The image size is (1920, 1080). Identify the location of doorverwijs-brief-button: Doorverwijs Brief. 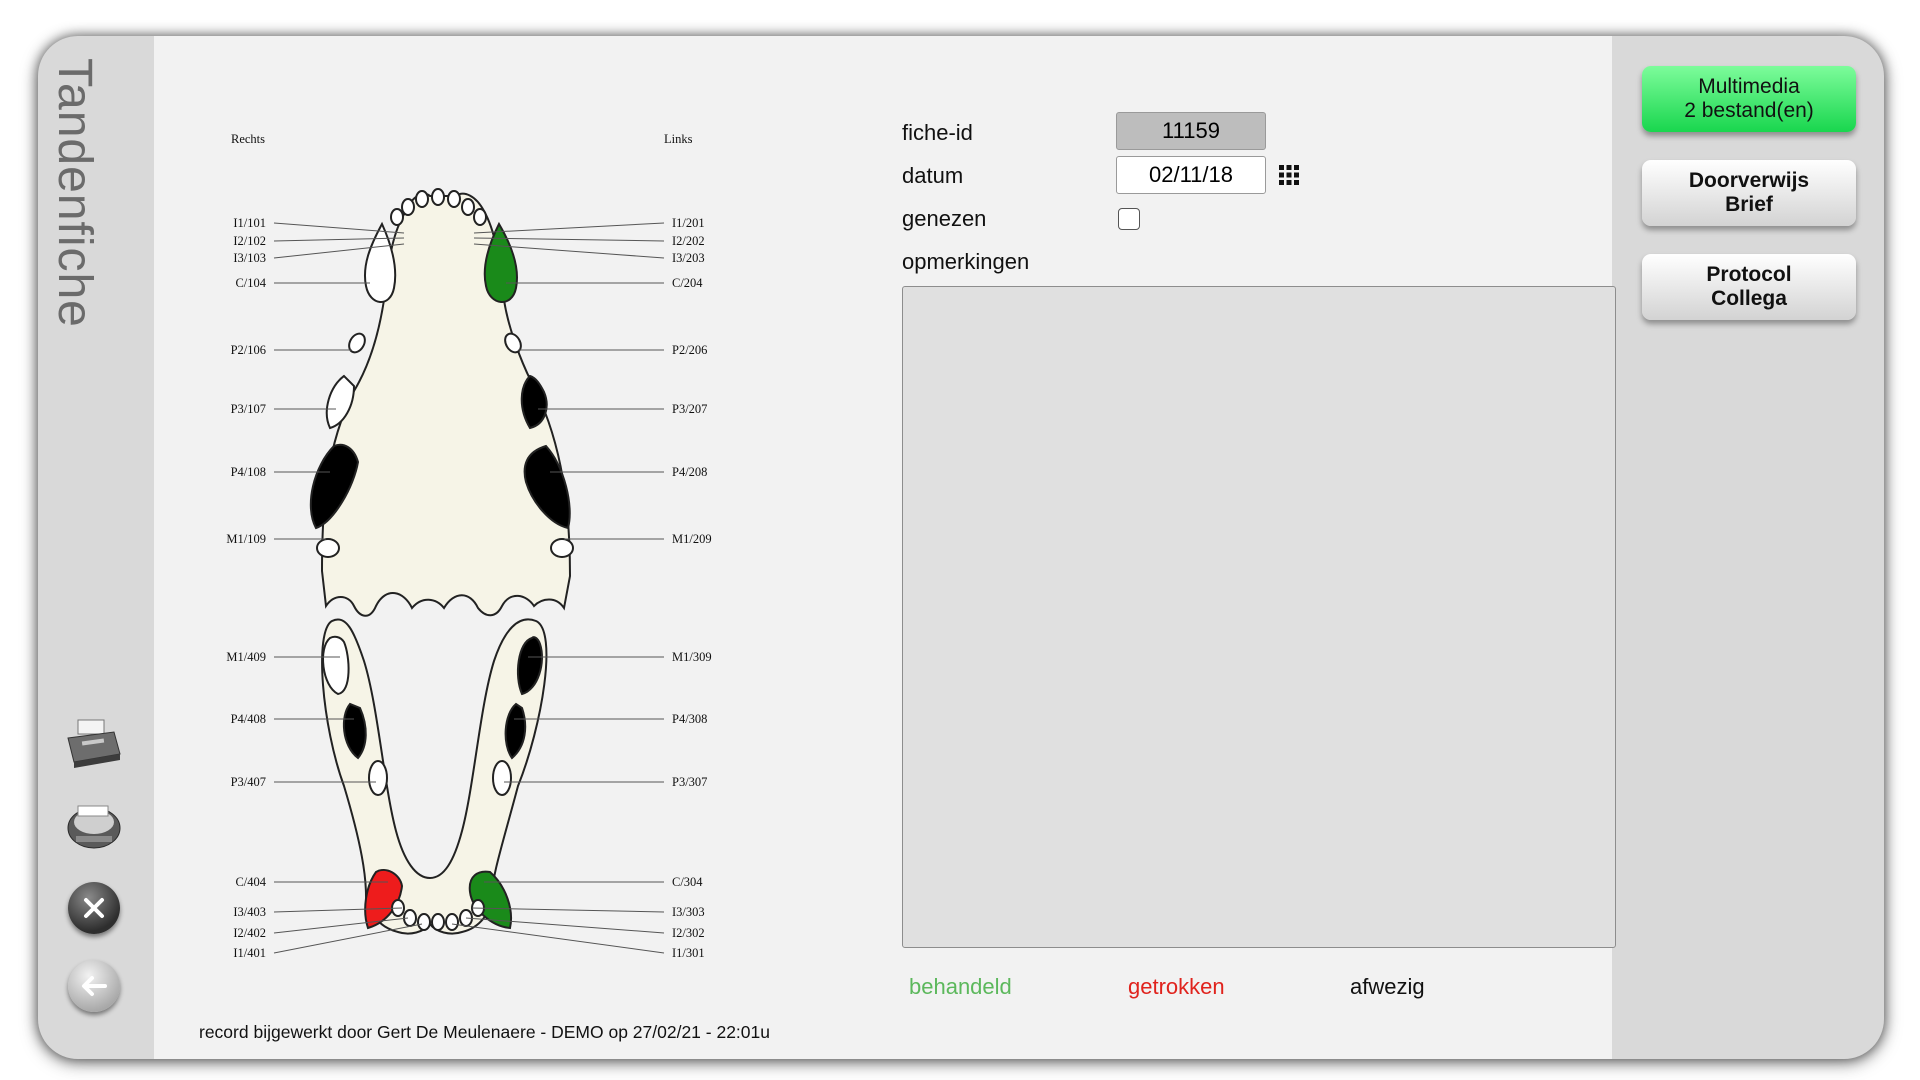
(1749, 193).